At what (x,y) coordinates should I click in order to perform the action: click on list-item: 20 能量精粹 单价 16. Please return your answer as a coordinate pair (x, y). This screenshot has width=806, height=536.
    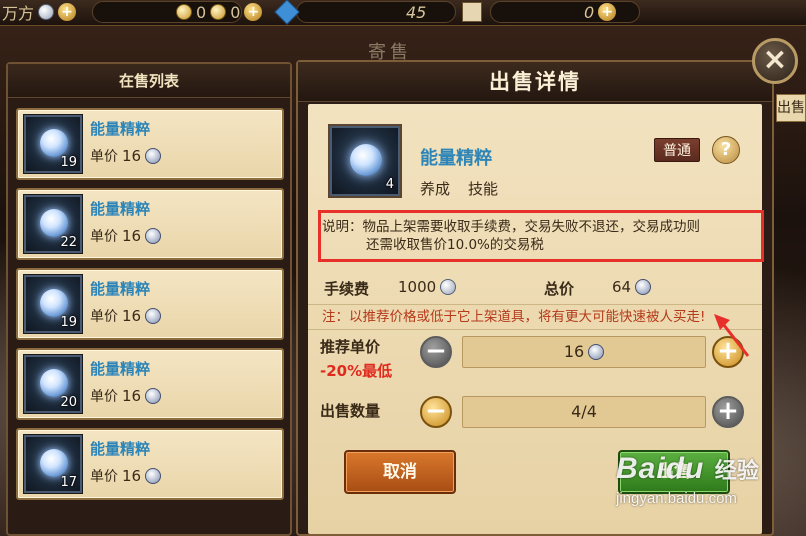
    Looking at the image, I should click on (150, 384).